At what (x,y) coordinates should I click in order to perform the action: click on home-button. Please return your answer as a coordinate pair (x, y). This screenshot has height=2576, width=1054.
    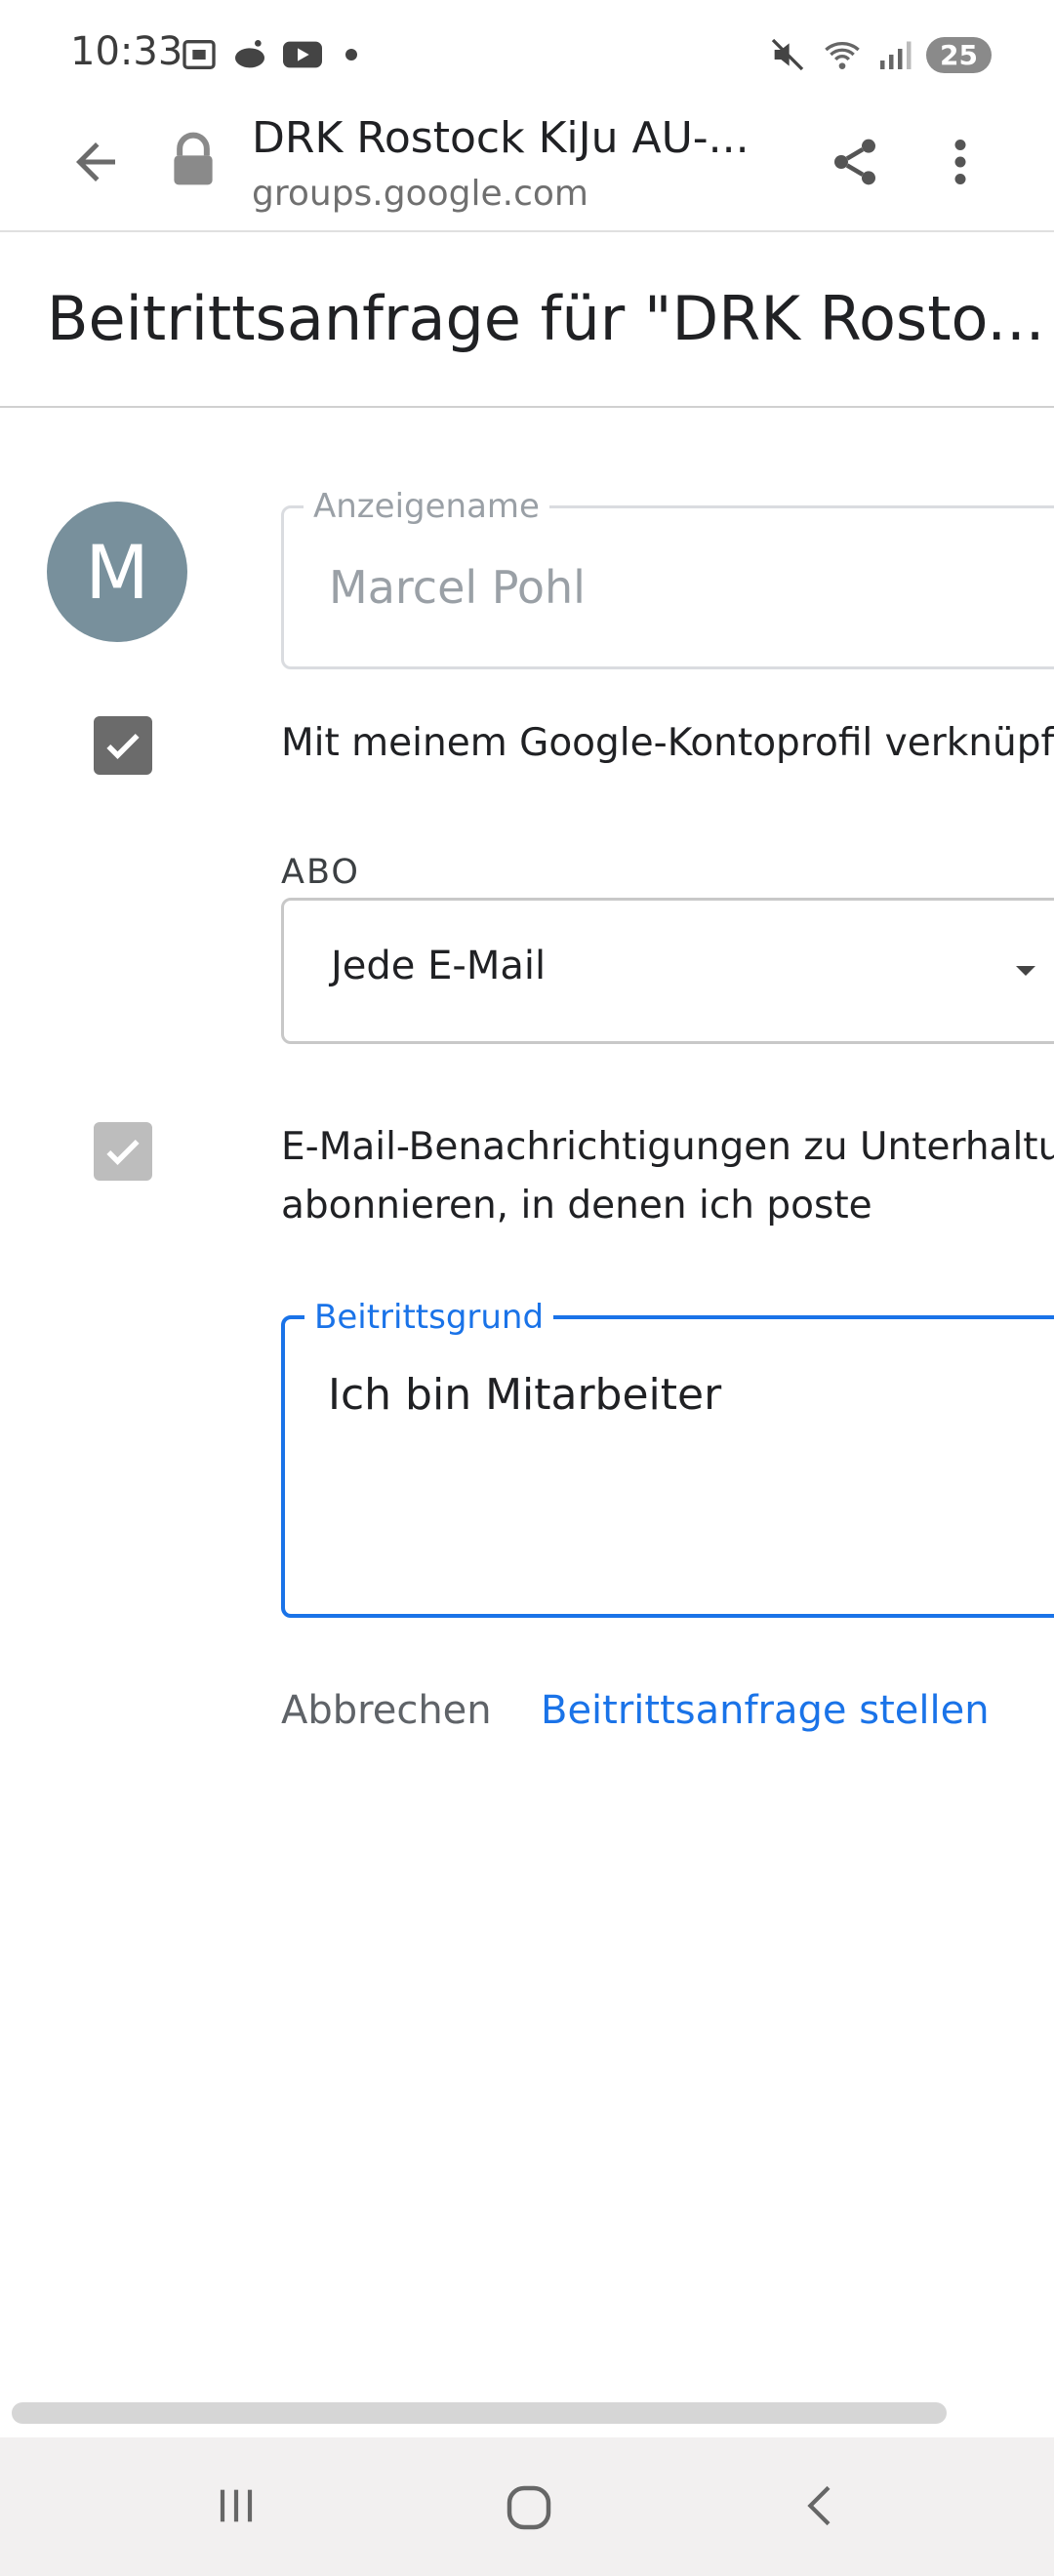
    Looking at the image, I should click on (529, 2507).